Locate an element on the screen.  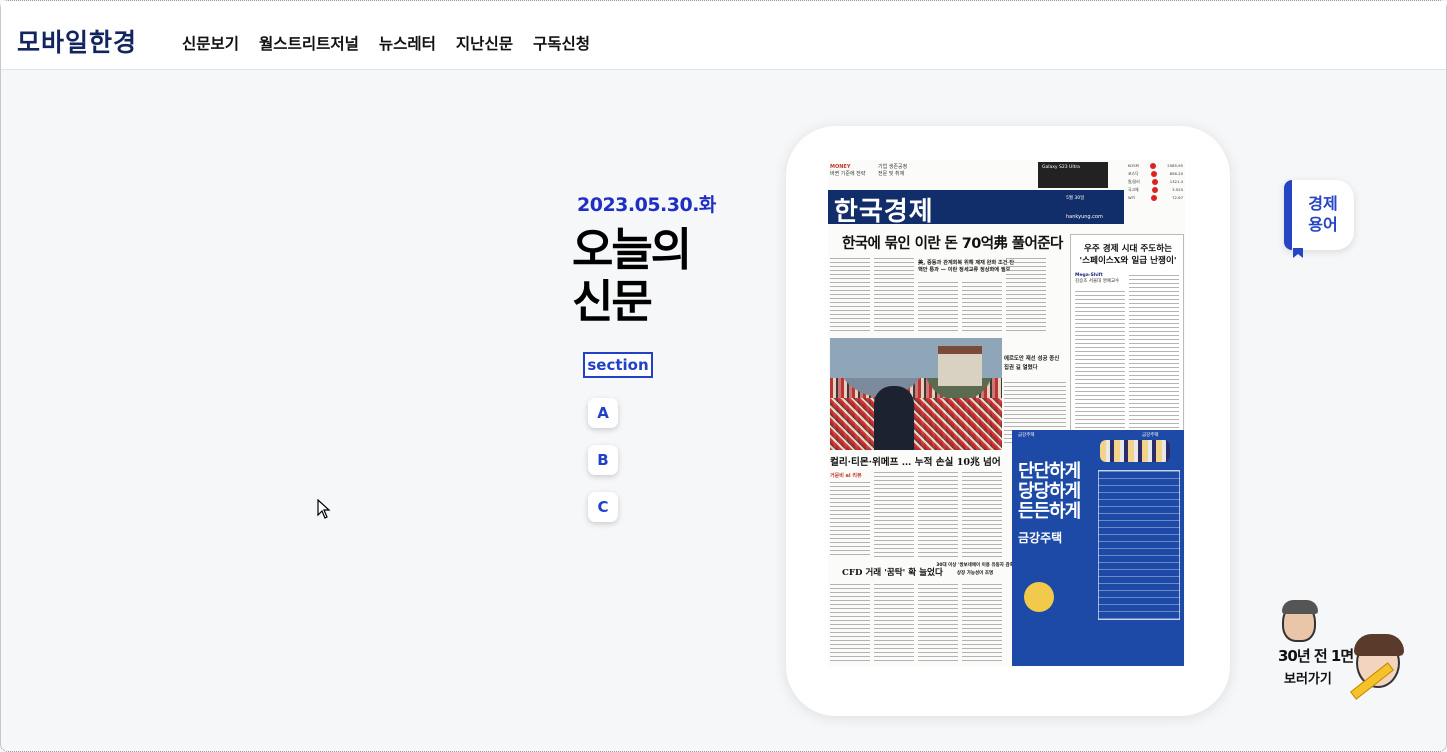
paper-cfd-headline: CFD 거래 '꿈탁' 확 늘었다 is located at coordinates (892, 573).